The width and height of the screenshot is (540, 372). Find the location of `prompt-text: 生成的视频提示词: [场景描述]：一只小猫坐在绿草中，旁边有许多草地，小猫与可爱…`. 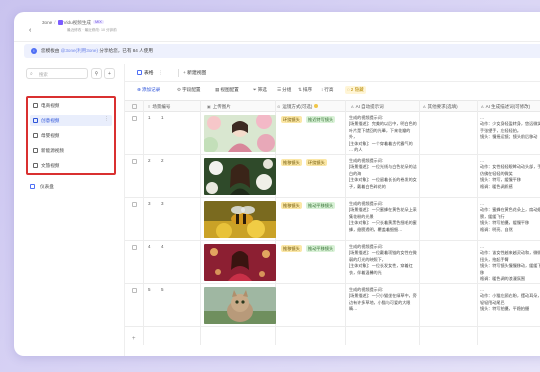

prompt-text: 生成的视频提示词: [场景描述]：一只小猫坐在绿草中，旁边有许多草地，小猫与可爱… is located at coordinates (383, 306).